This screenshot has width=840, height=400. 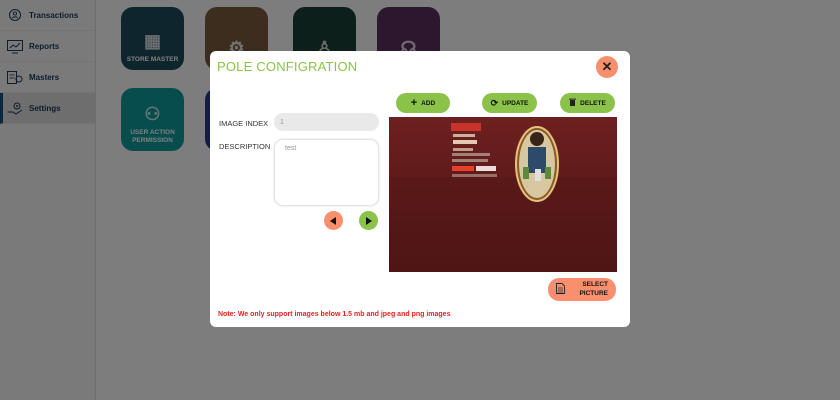 I want to click on advertisement-image, so click(x=503, y=194).